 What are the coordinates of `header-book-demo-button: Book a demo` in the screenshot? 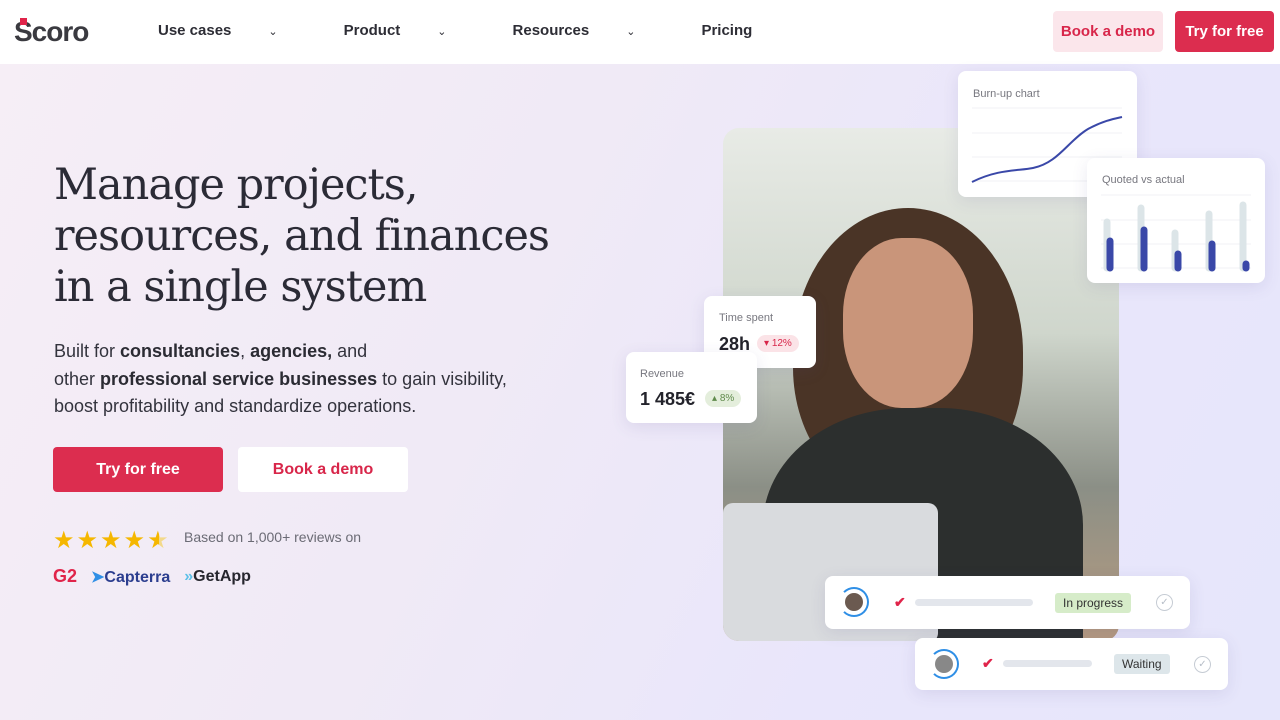 It's located at (1108, 31).